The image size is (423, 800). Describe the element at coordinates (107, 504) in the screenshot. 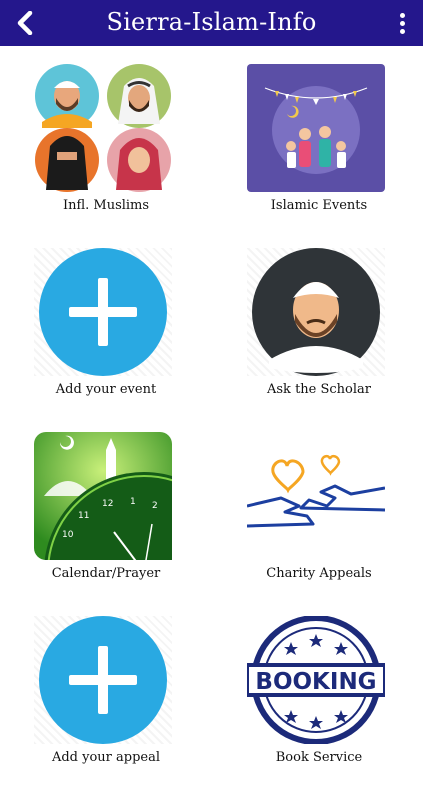

I see `svg-text: 12` at that location.